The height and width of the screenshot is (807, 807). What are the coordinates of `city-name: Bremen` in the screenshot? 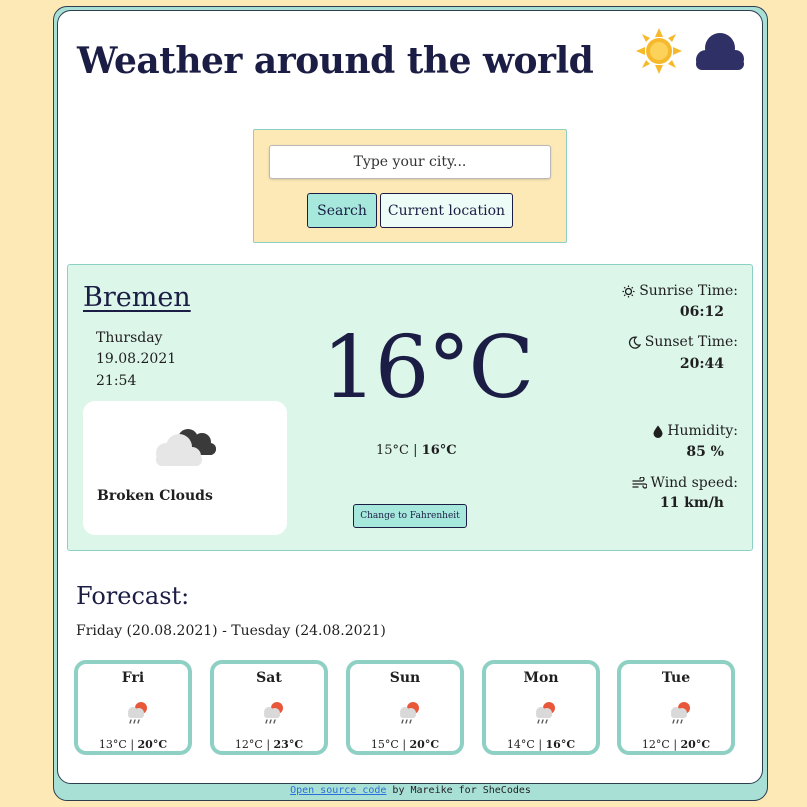 It's located at (137, 297).